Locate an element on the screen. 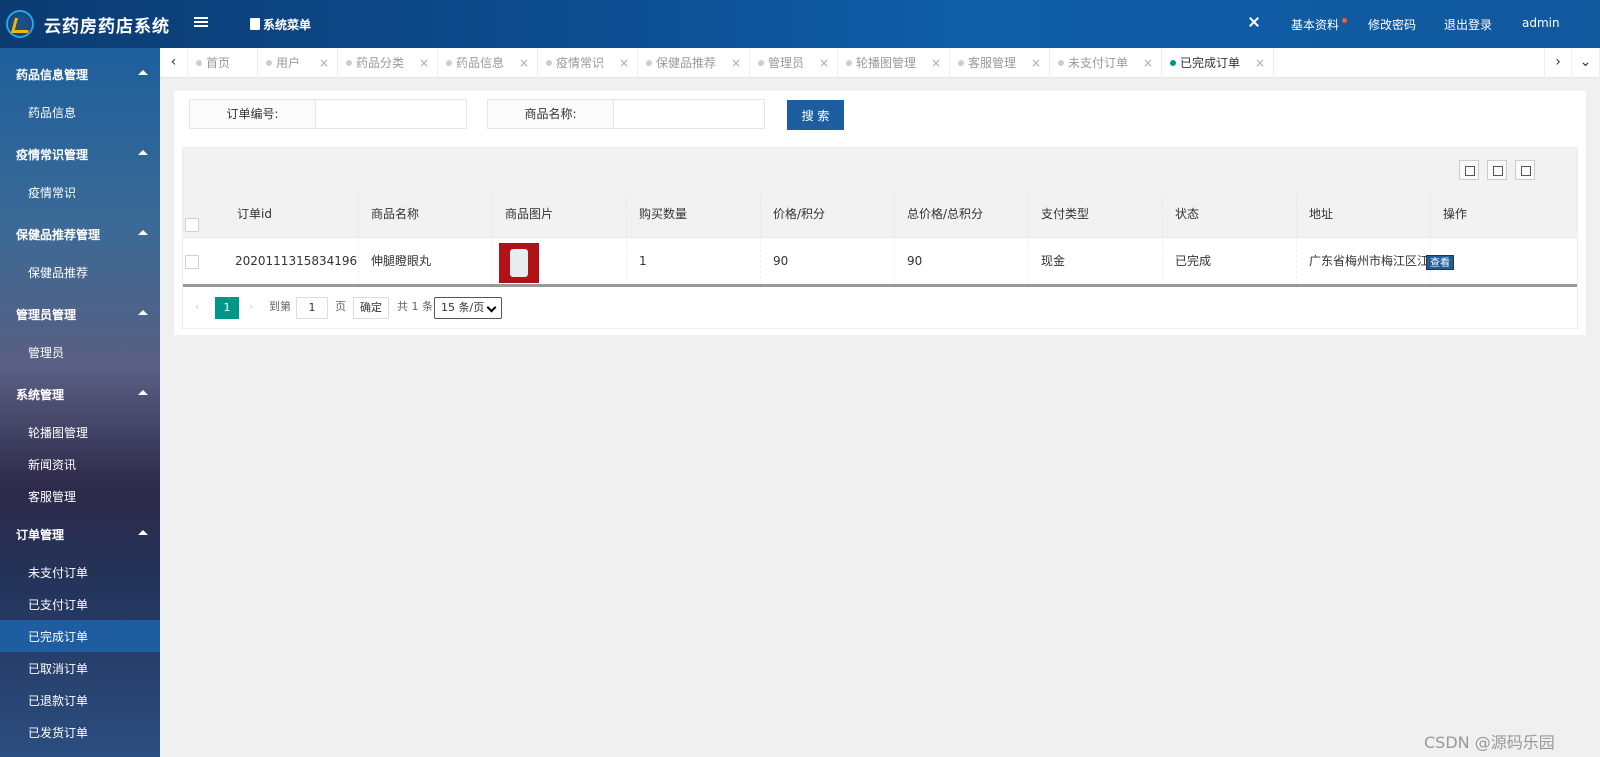 This screenshot has height=757, width=1600. sidebar-group-orders: 订单管理 is located at coordinates (80, 533).